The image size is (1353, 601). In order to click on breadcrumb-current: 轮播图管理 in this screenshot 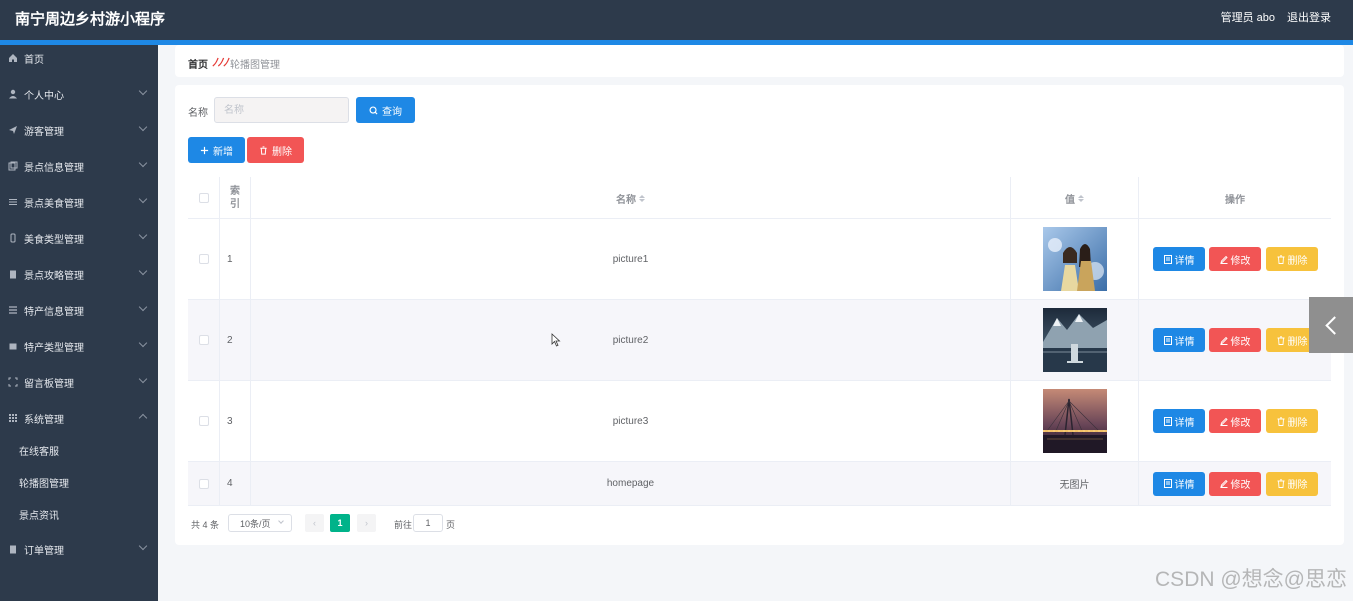, I will do `click(255, 65)`.